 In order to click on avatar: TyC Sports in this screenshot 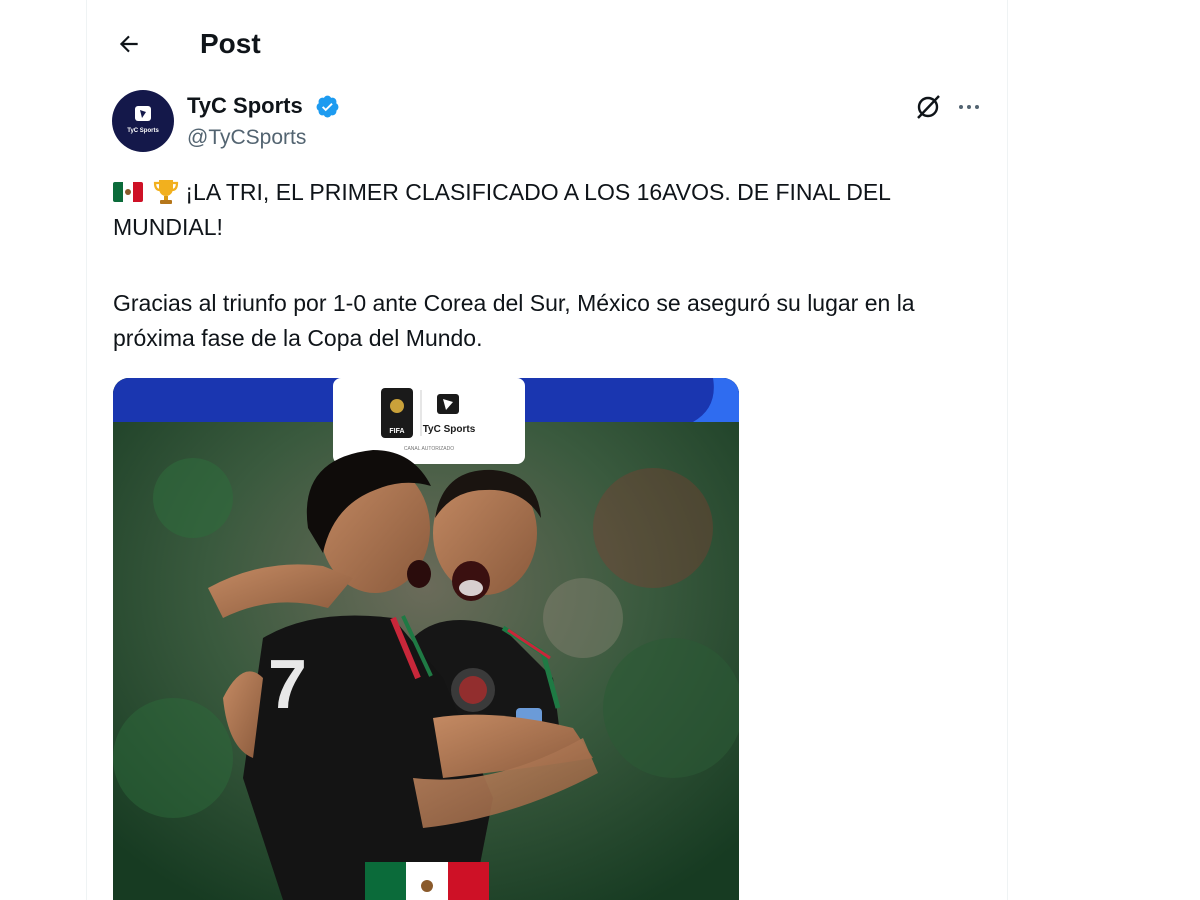, I will do `click(143, 121)`.